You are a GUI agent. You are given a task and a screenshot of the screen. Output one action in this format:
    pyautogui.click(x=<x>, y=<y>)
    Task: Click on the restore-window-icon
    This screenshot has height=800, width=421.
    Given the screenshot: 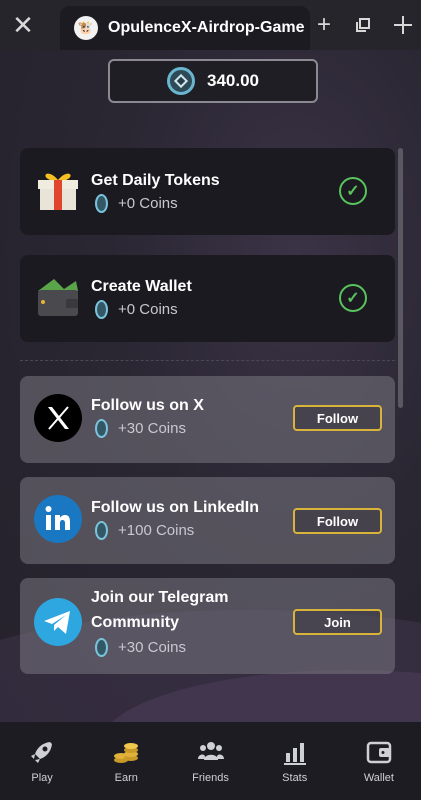 What is the action you would take?
    pyautogui.click(x=363, y=25)
    